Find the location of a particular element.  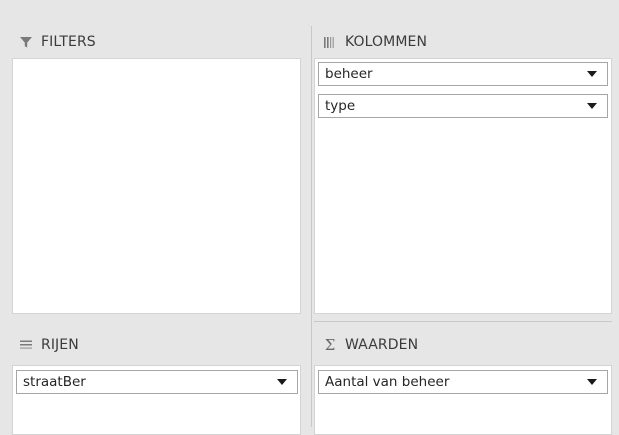

column-field-label: beheer is located at coordinates (349, 74).